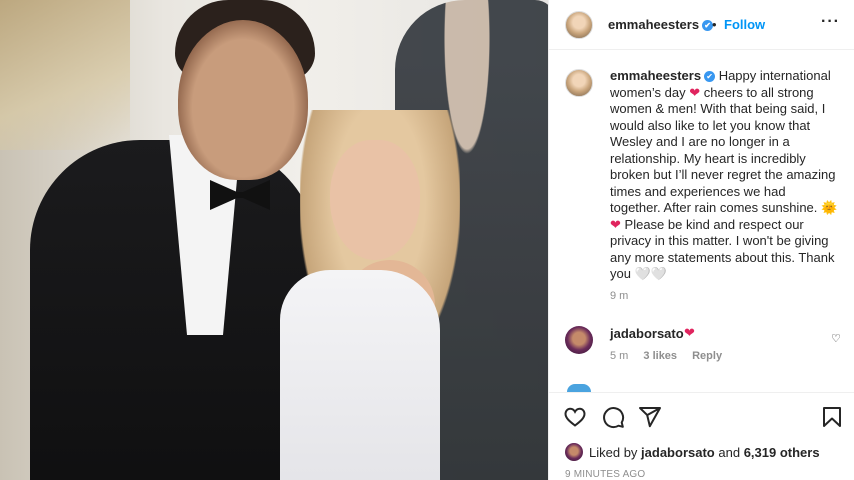 The image size is (854, 480). Describe the element at coordinates (579, 83) in the screenshot. I see `caption-avatar` at that location.